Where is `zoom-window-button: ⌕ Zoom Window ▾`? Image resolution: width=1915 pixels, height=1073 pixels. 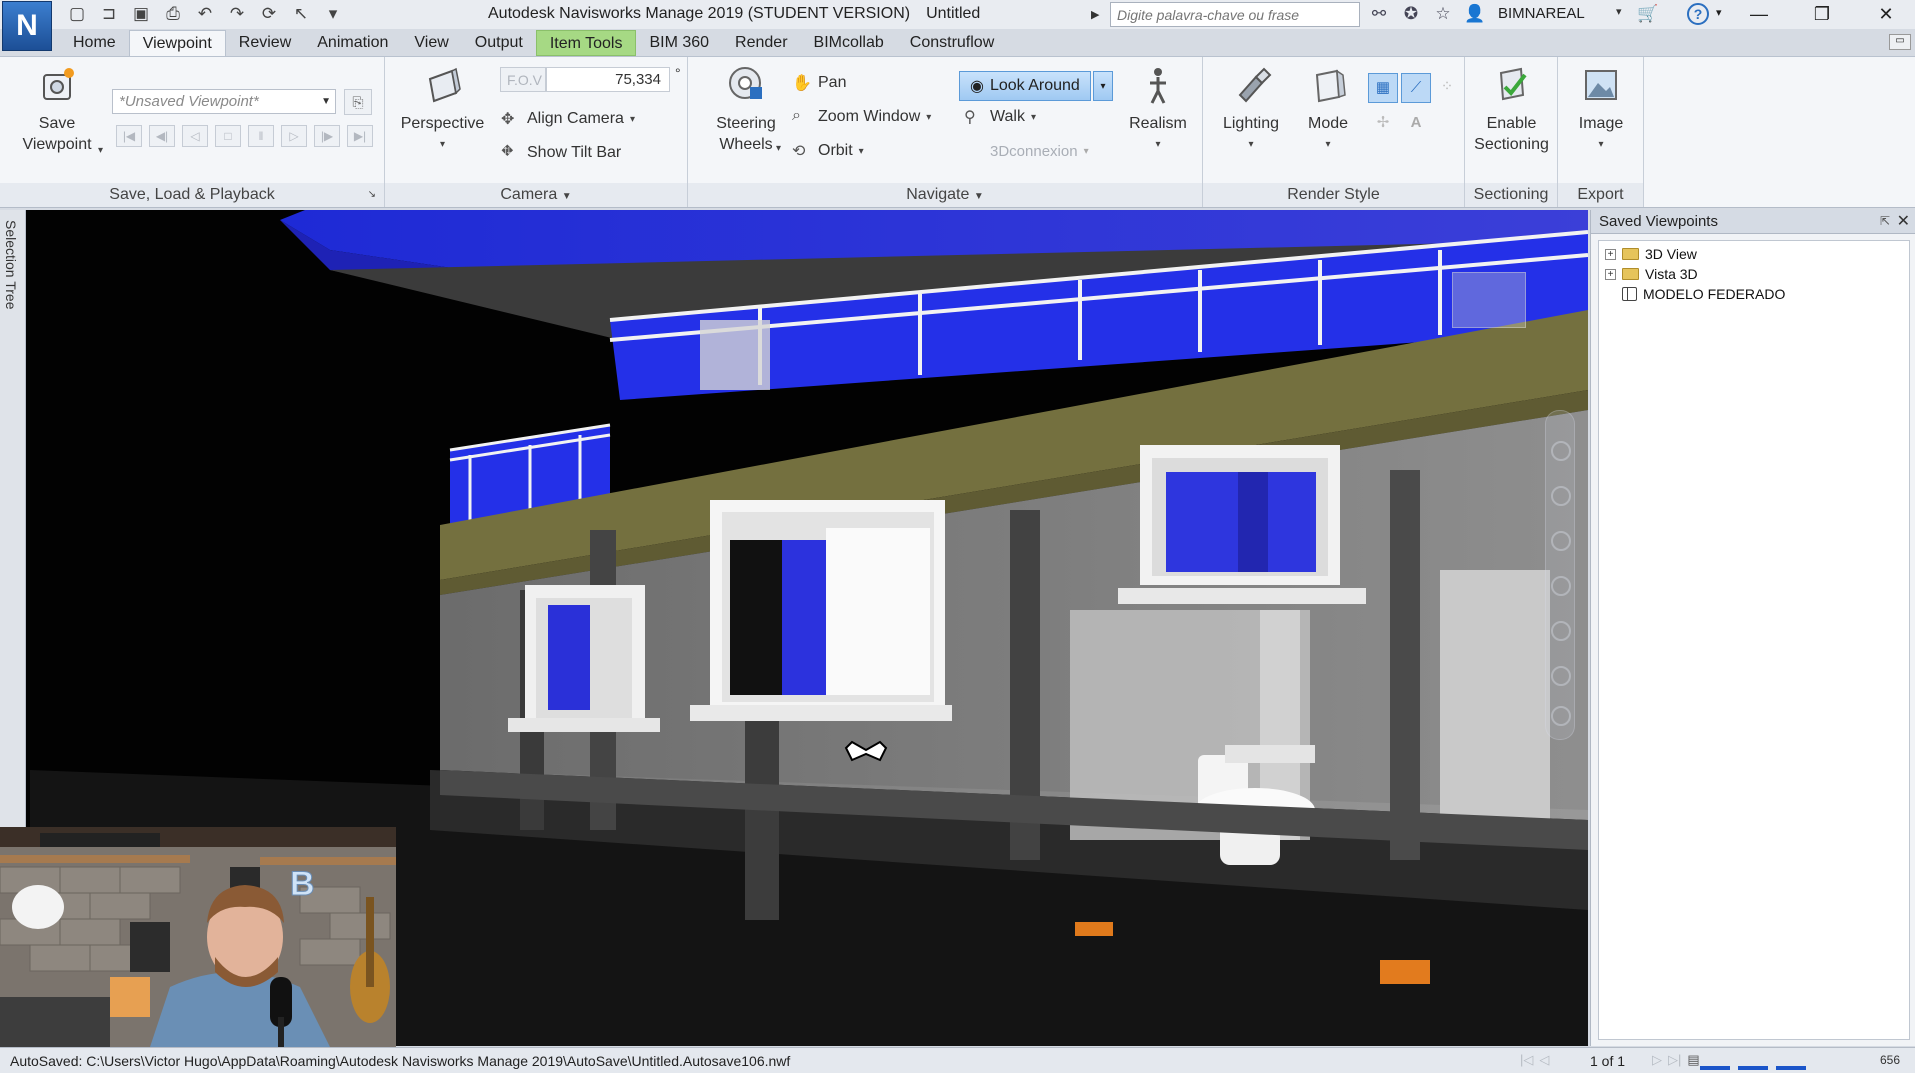 zoom-window-button: ⌕ Zoom Window ▾ is located at coordinates (861, 117).